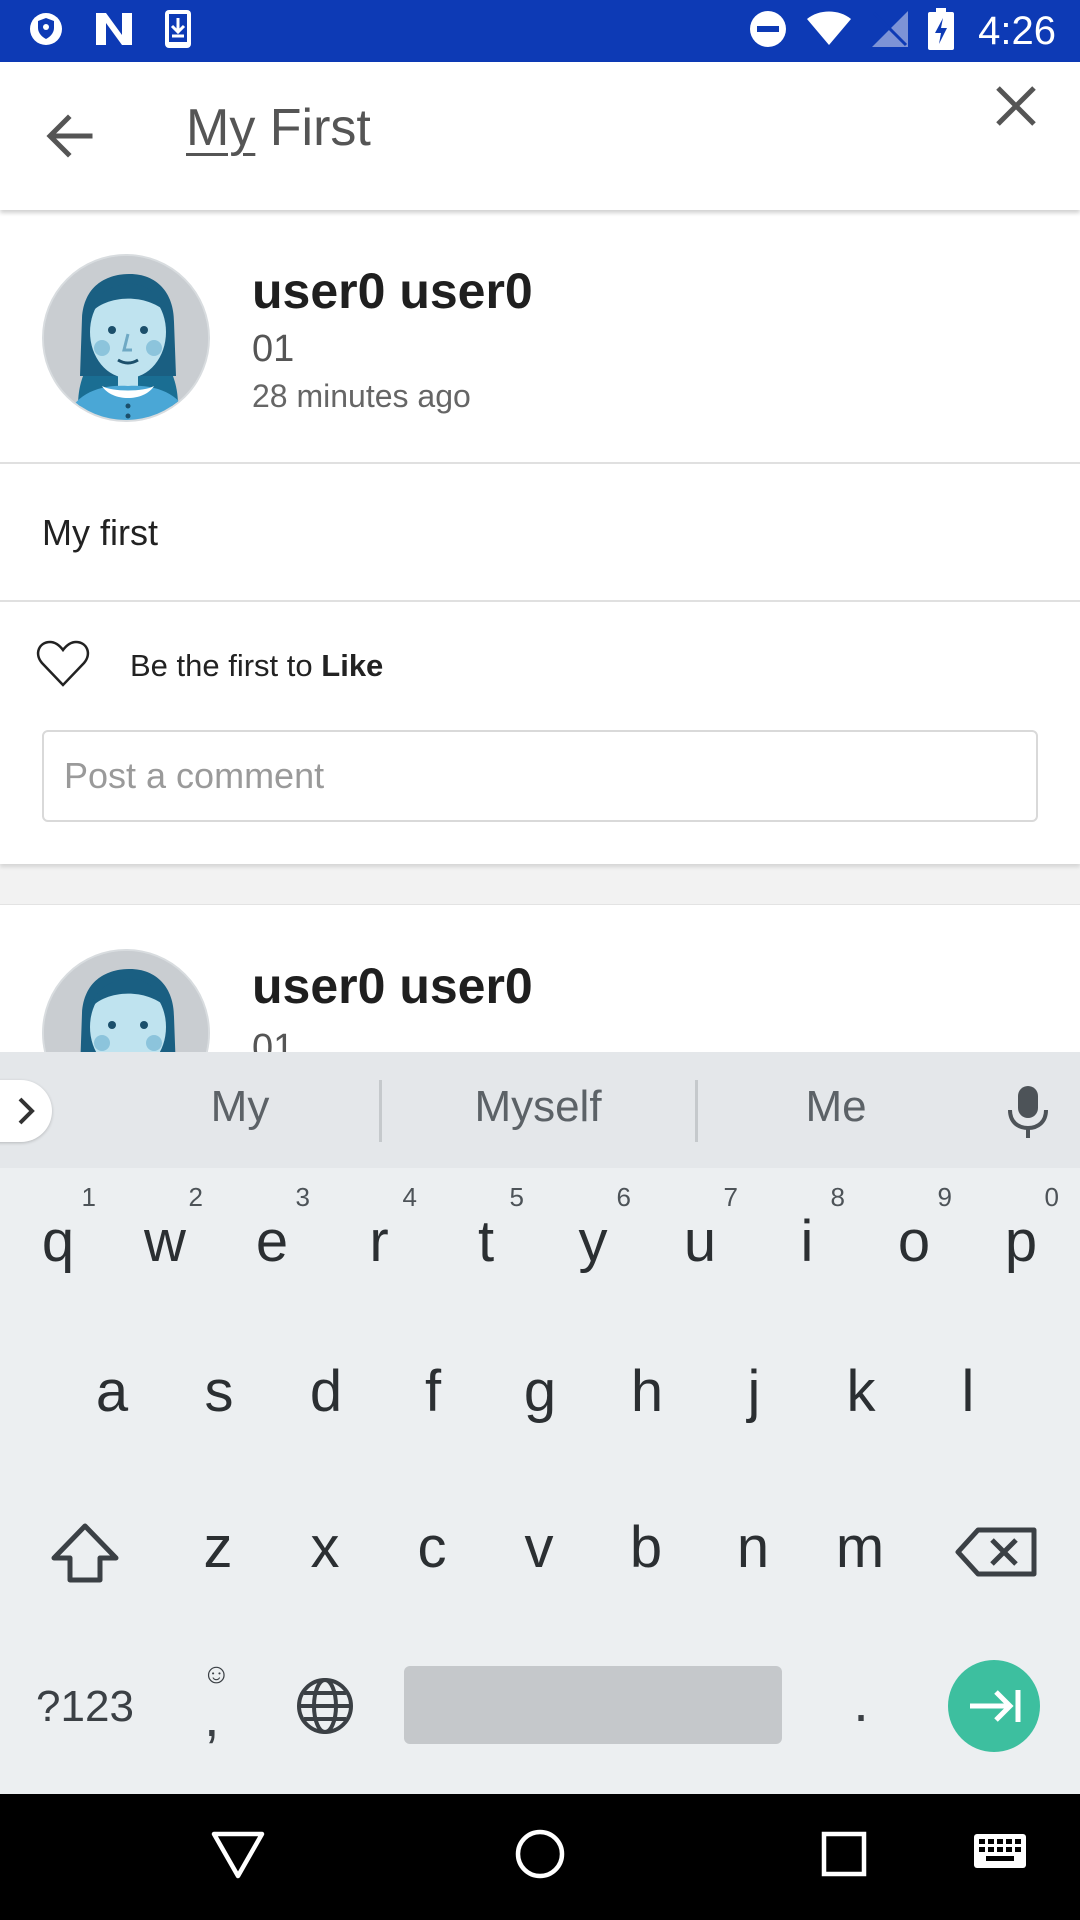 The height and width of the screenshot is (1920, 1080). I want to click on key-r: r4, so click(379, 1242).